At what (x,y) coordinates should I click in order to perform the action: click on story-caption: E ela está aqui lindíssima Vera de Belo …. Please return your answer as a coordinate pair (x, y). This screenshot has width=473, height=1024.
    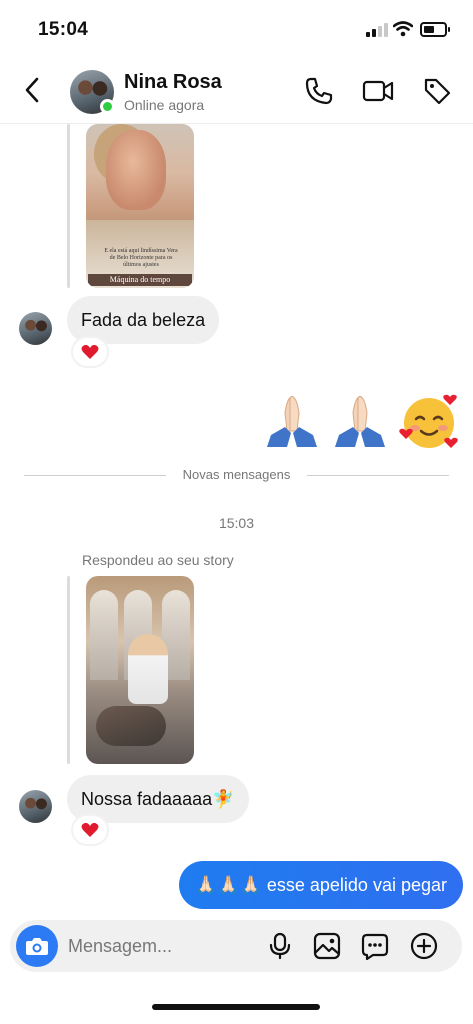
    Looking at the image, I should click on (141, 258).